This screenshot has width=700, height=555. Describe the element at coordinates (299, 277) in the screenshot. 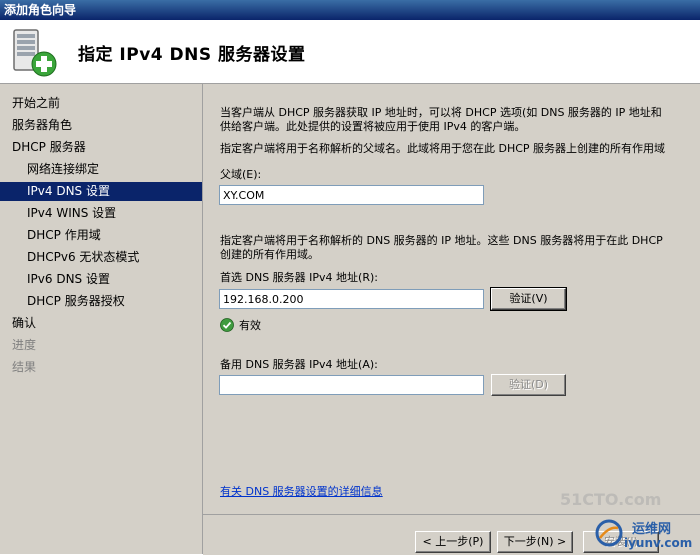

I see `preferred-dns-label: 首选 DNS 服务器 IPv4 地址(R):` at that location.